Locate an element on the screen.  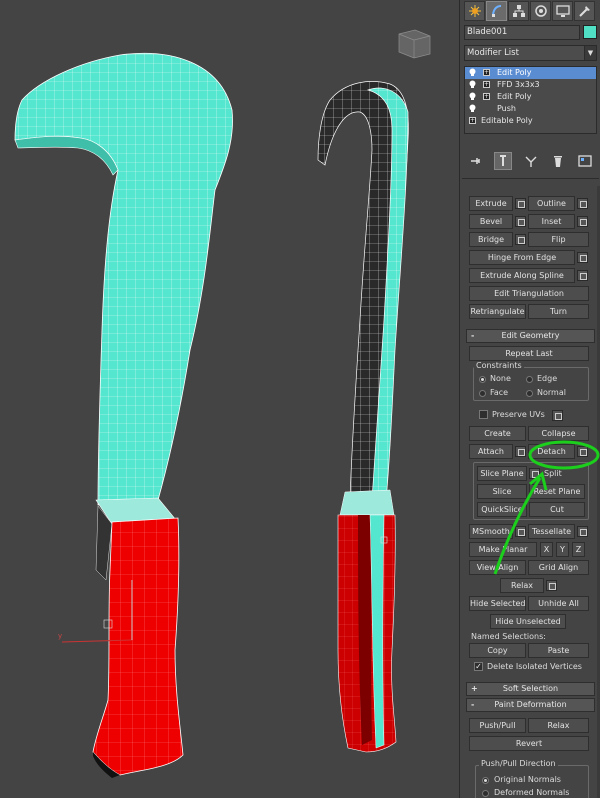
annotation-overlay is located at coordinates (546, 507).